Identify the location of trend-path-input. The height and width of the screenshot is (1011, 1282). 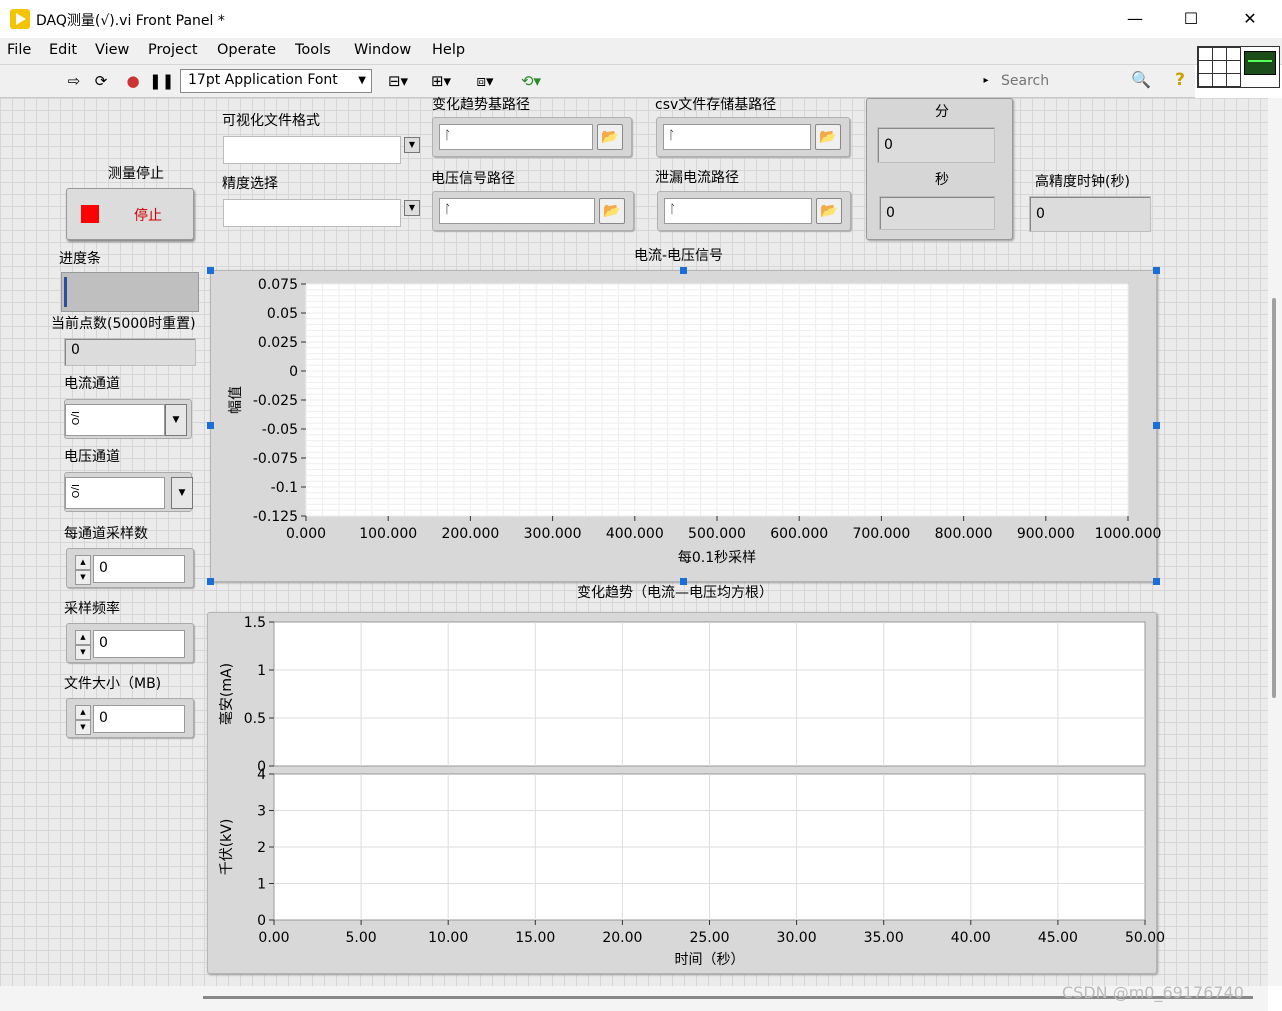
(516, 137).